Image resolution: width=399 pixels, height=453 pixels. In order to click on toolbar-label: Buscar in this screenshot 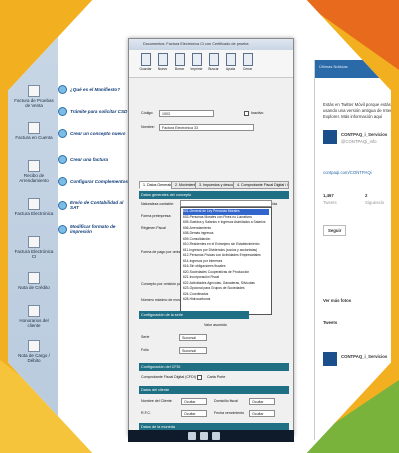, I will do `click(213, 69)`.